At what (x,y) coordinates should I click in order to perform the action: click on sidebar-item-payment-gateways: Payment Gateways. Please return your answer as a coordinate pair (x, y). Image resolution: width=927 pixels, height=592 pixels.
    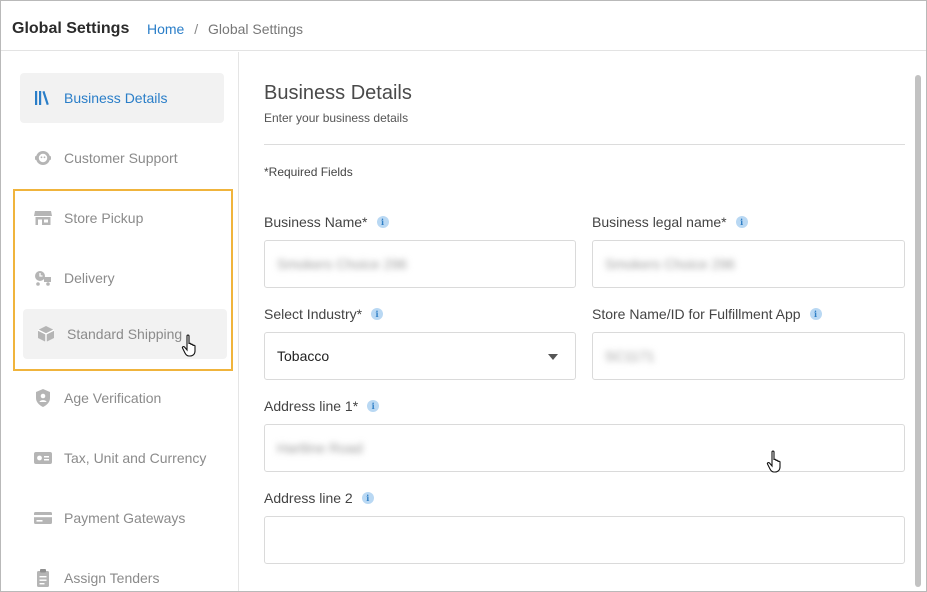
    Looking at the image, I should click on (122, 518).